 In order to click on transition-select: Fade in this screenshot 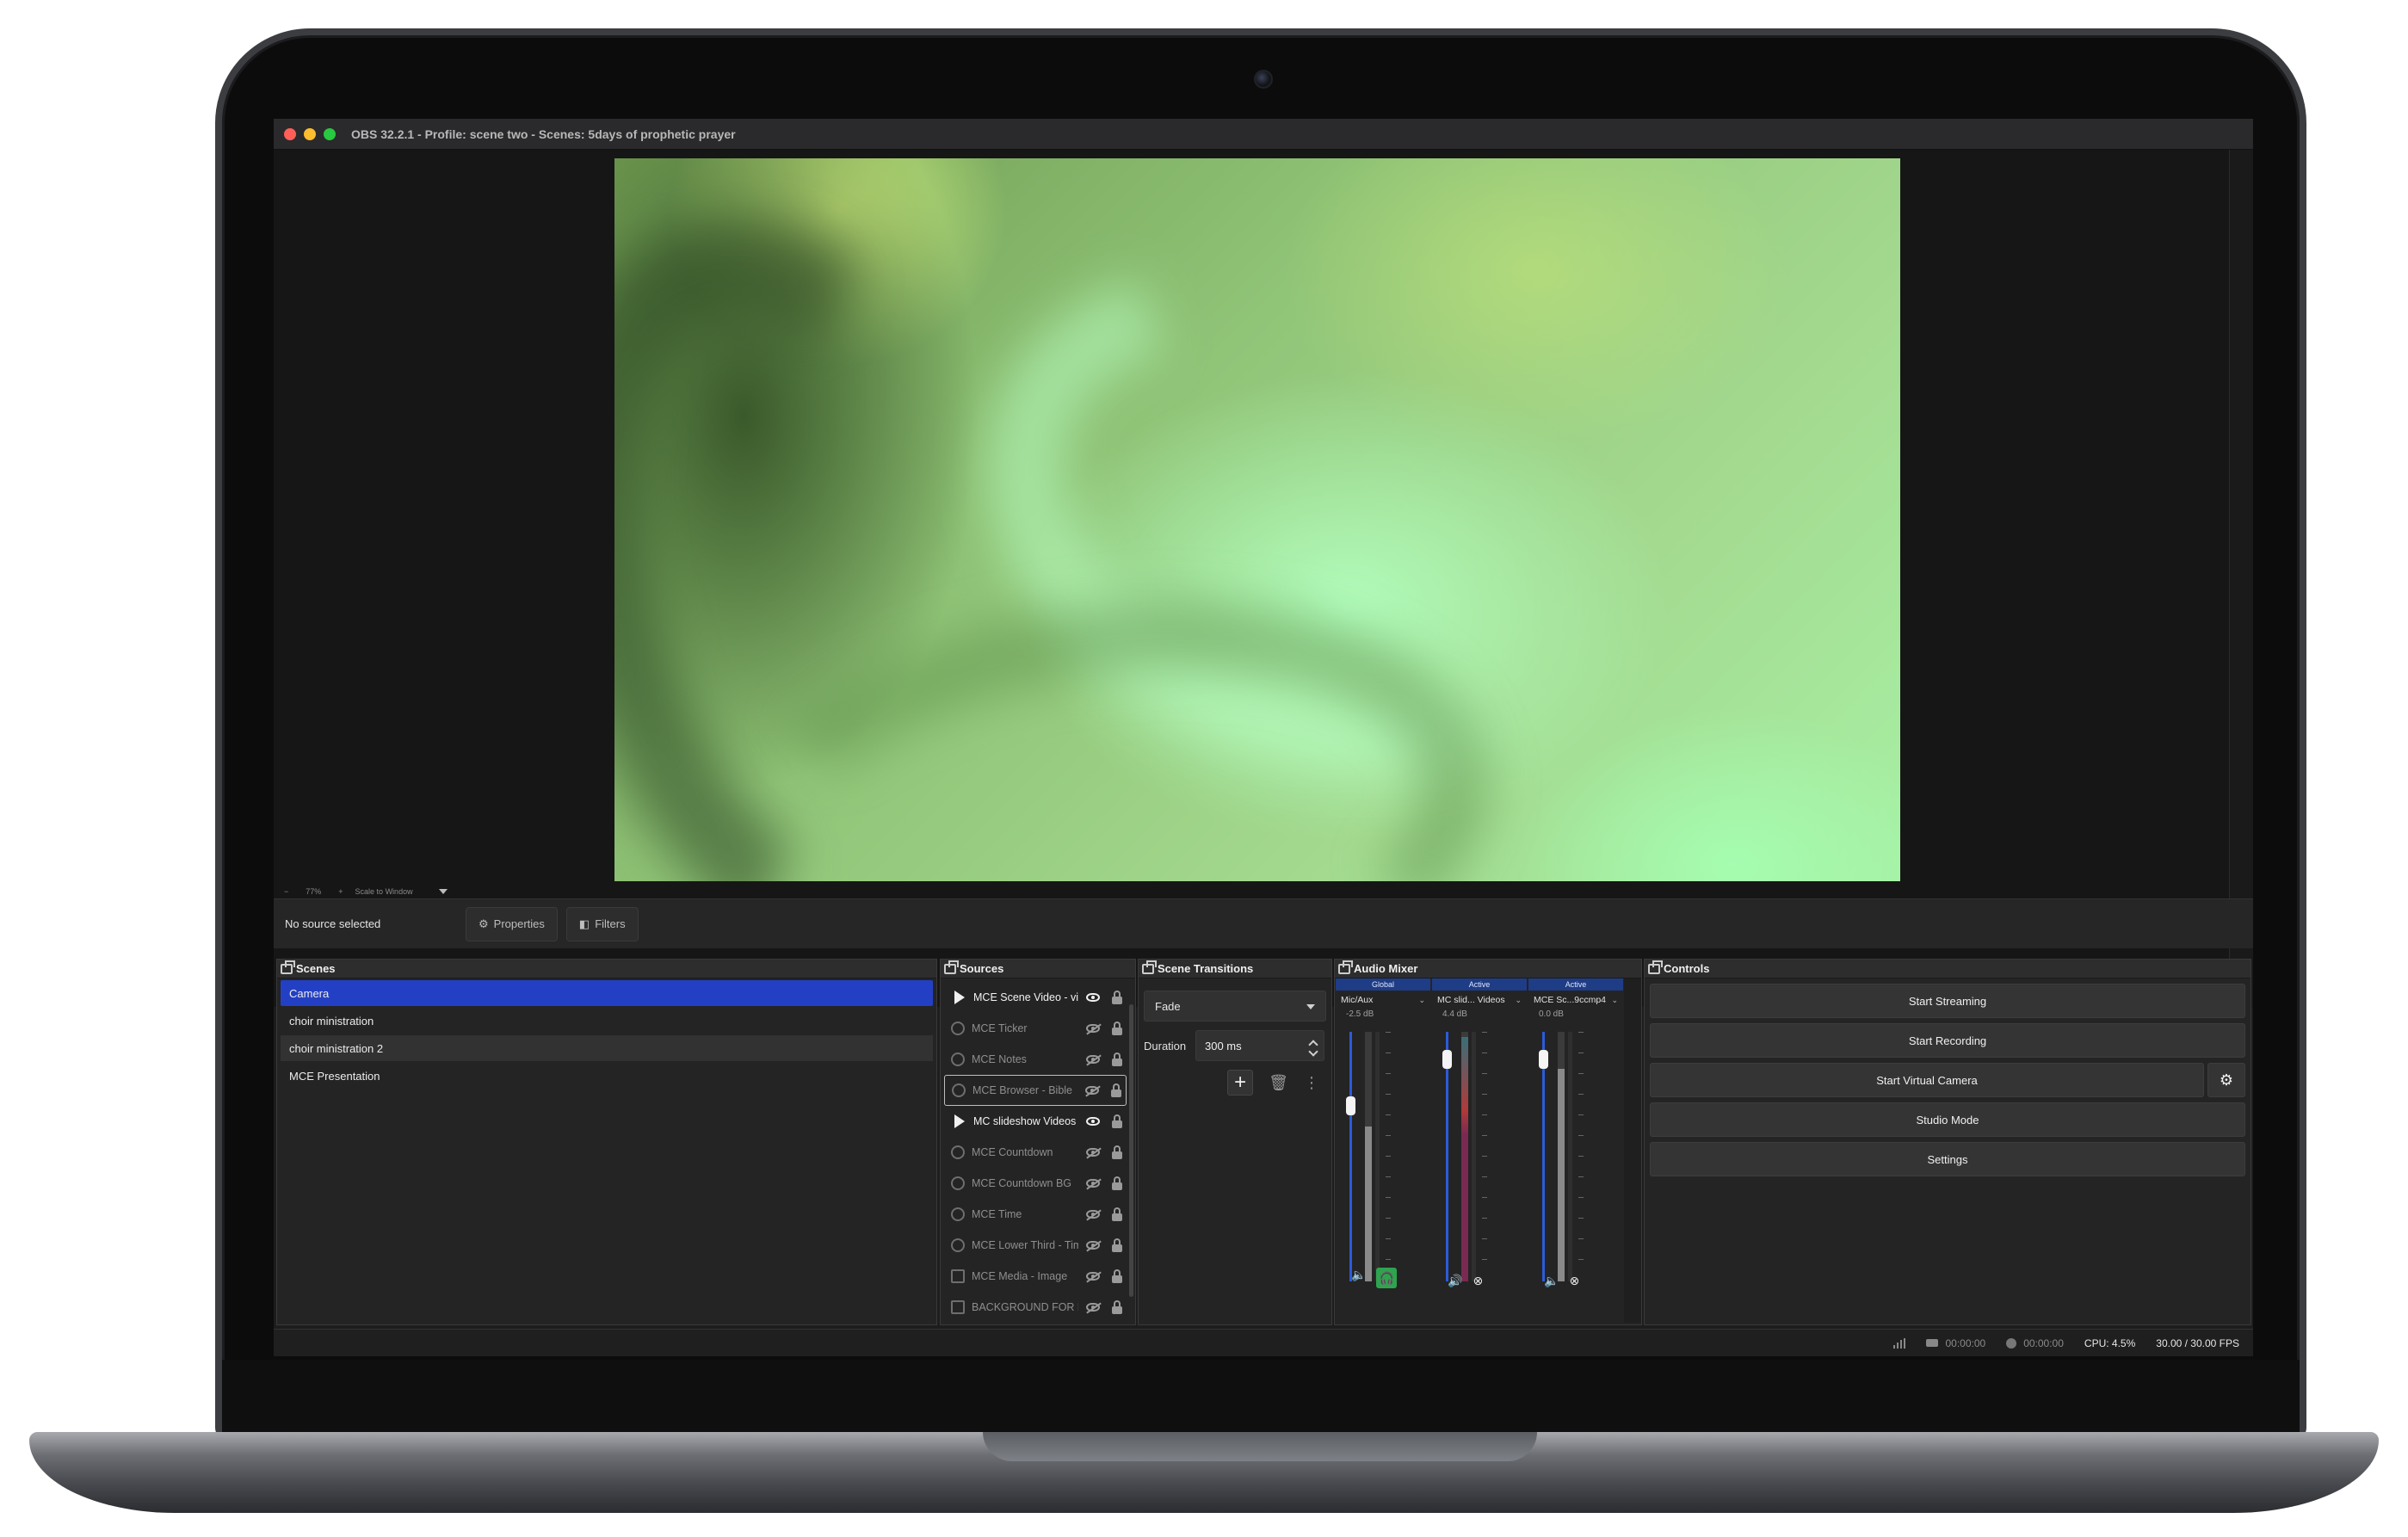, I will do `click(1235, 1006)`.